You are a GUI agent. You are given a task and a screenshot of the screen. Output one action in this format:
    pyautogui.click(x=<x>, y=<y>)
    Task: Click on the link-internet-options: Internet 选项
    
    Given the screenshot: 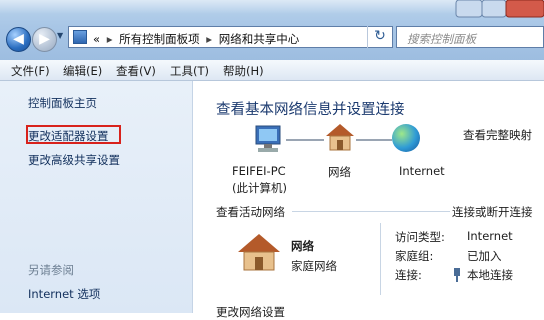 What is the action you would take?
    pyautogui.click(x=64, y=294)
    